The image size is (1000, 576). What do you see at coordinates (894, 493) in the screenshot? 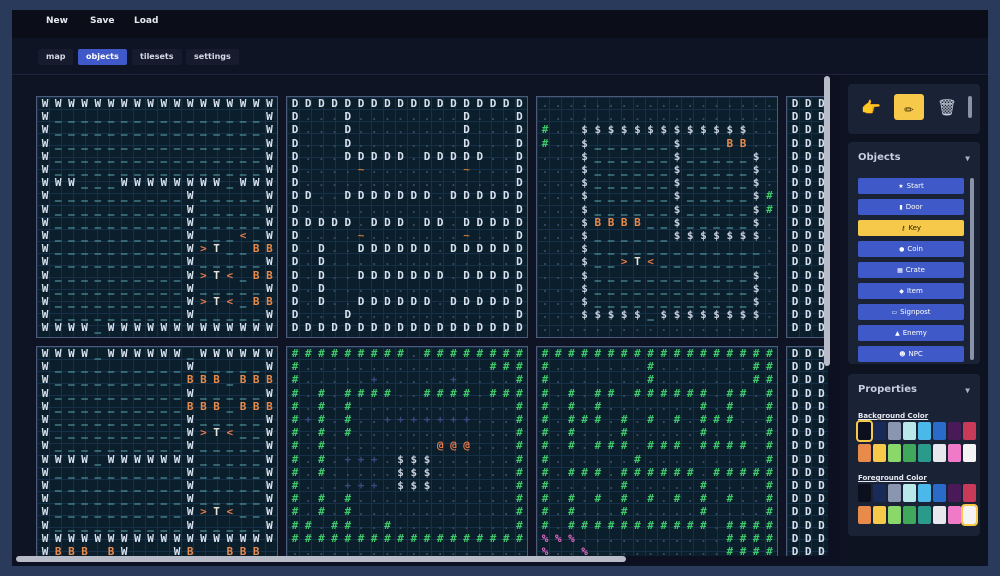
I see `foreground-color-swatch` at bounding box center [894, 493].